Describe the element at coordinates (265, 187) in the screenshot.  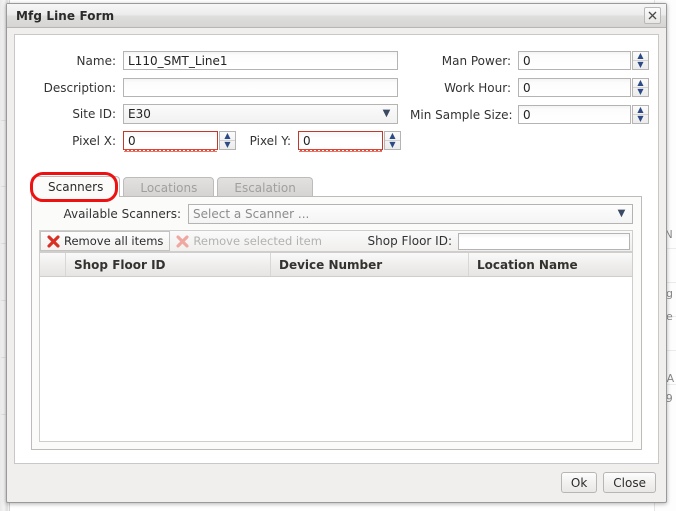
I see `tab-escalation: Escalation` at that location.